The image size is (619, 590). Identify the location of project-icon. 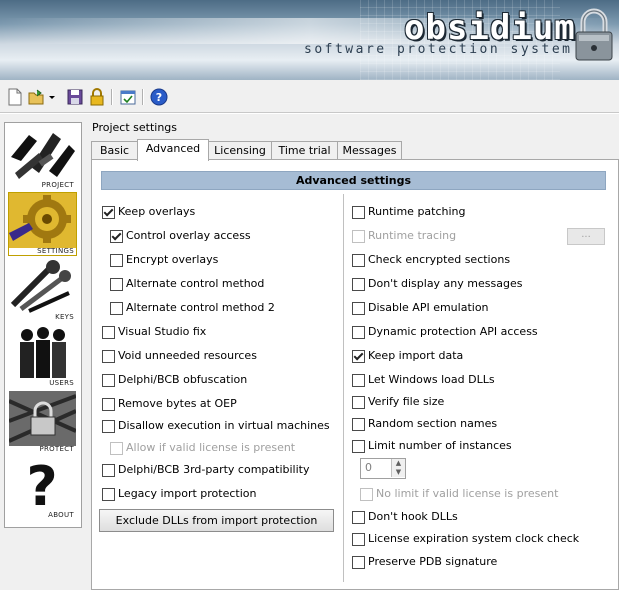
(42, 154).